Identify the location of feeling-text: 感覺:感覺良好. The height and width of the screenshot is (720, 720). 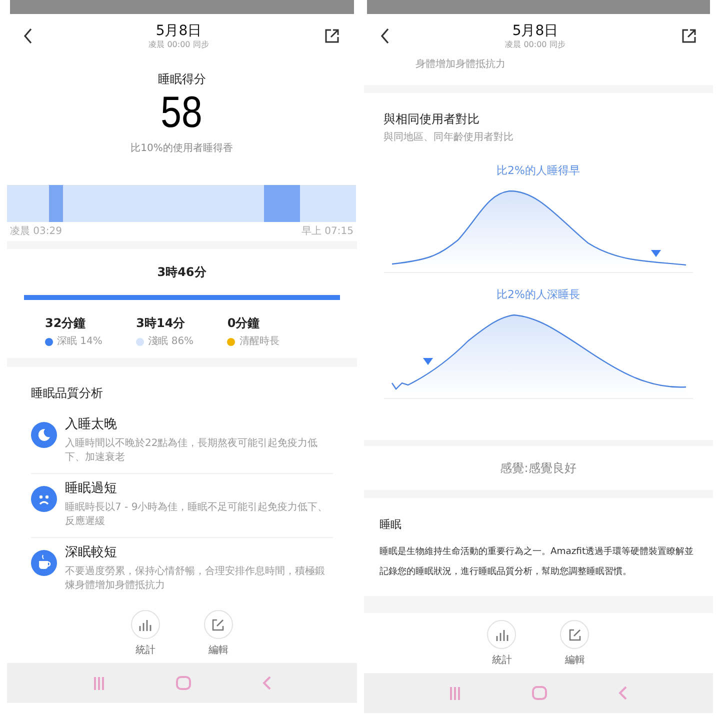
(538, 468).